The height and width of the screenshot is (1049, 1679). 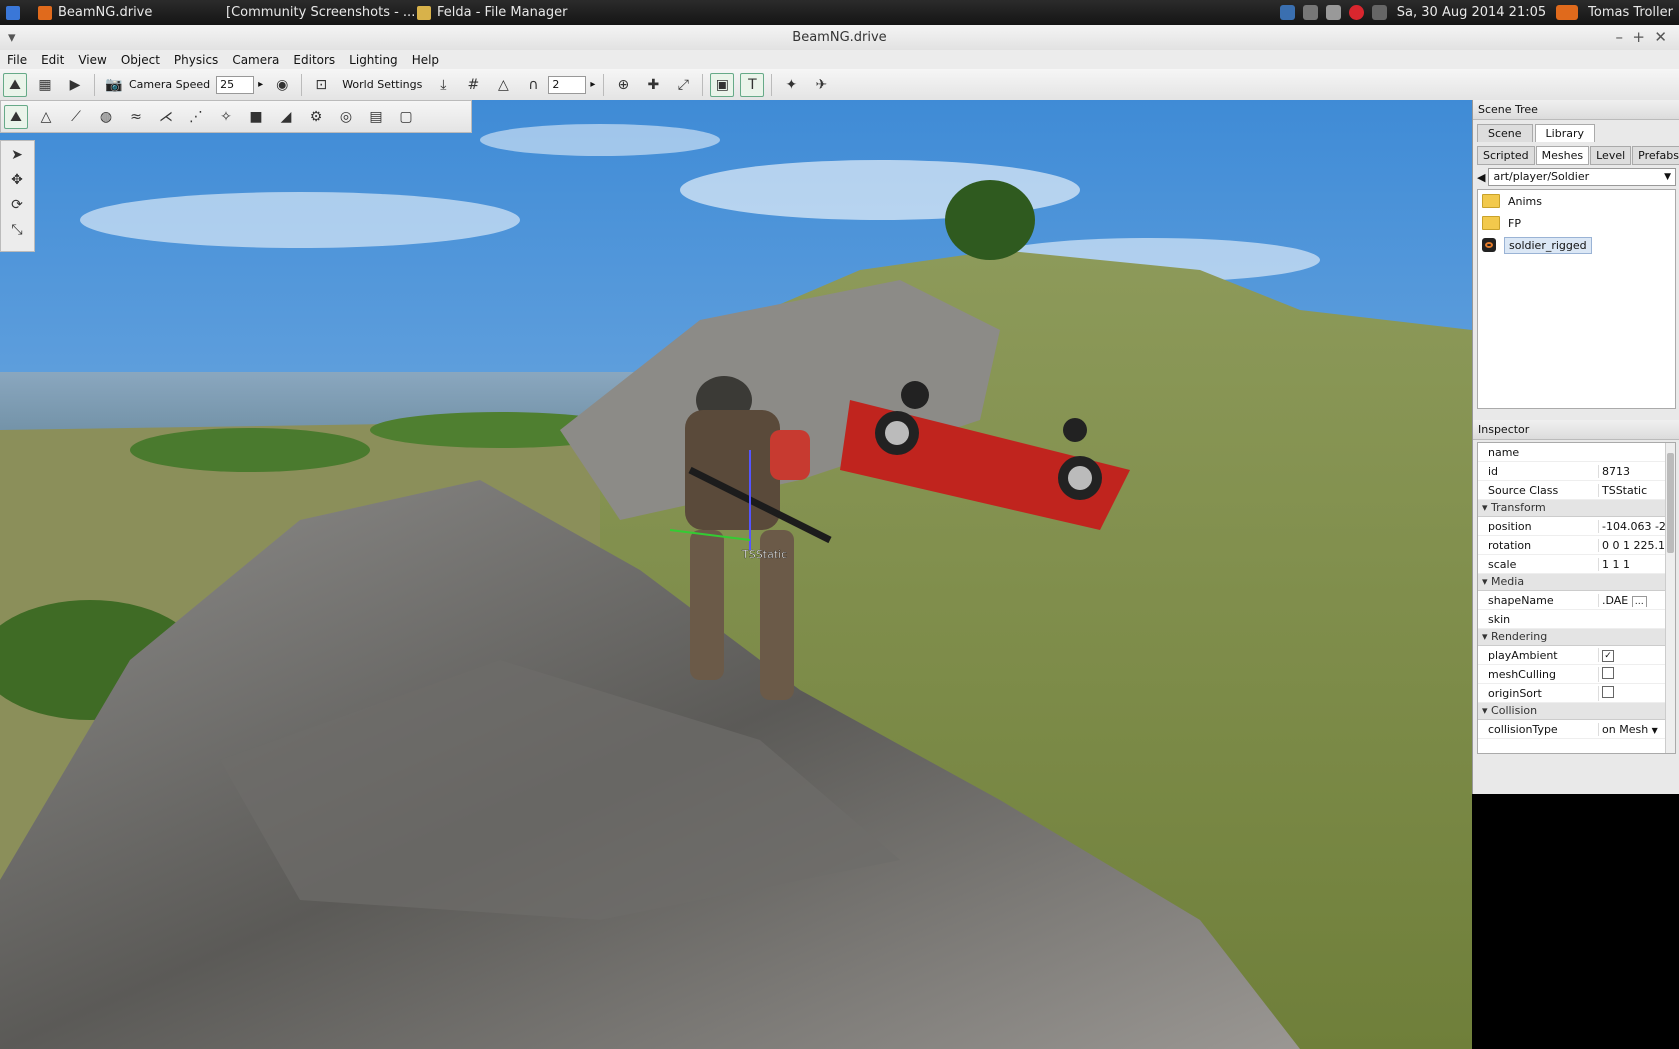 I want to click on rotate-gizmo-icon: ⟳, so click(x=17, y=205).